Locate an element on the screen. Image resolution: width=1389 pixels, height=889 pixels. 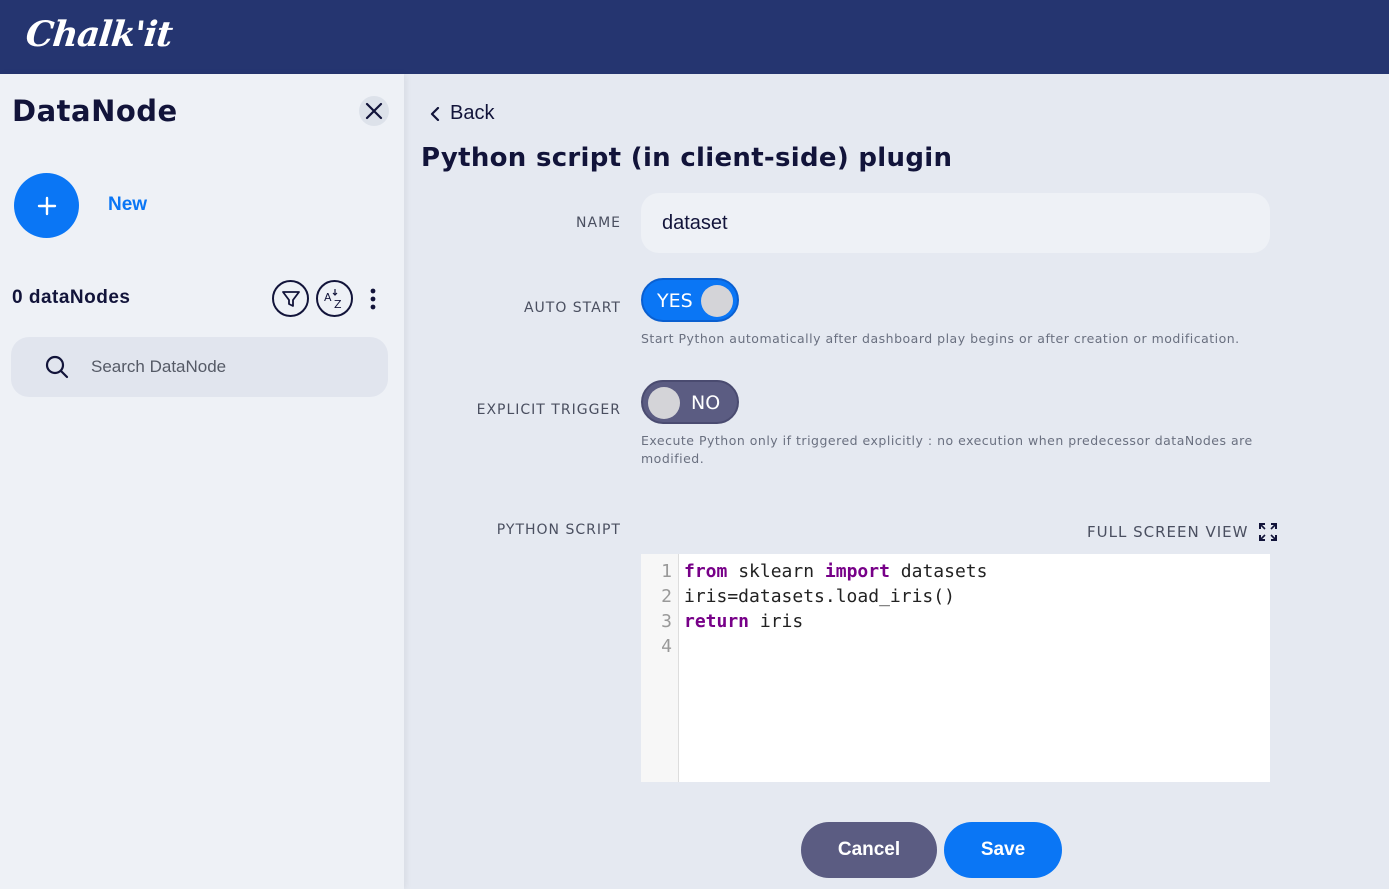
back-link: Back is located at coordinates (462, 113).